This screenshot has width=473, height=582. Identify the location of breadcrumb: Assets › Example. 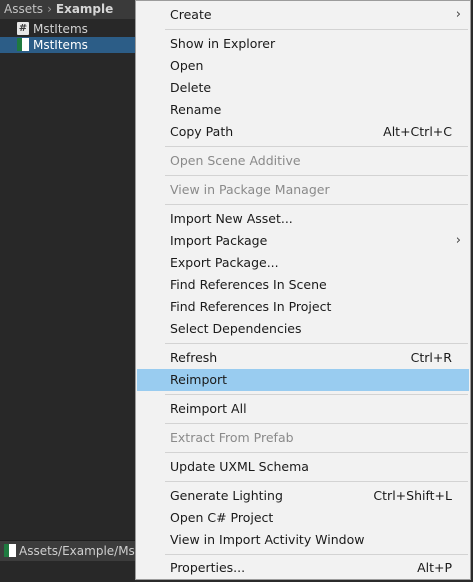
(67, 9).